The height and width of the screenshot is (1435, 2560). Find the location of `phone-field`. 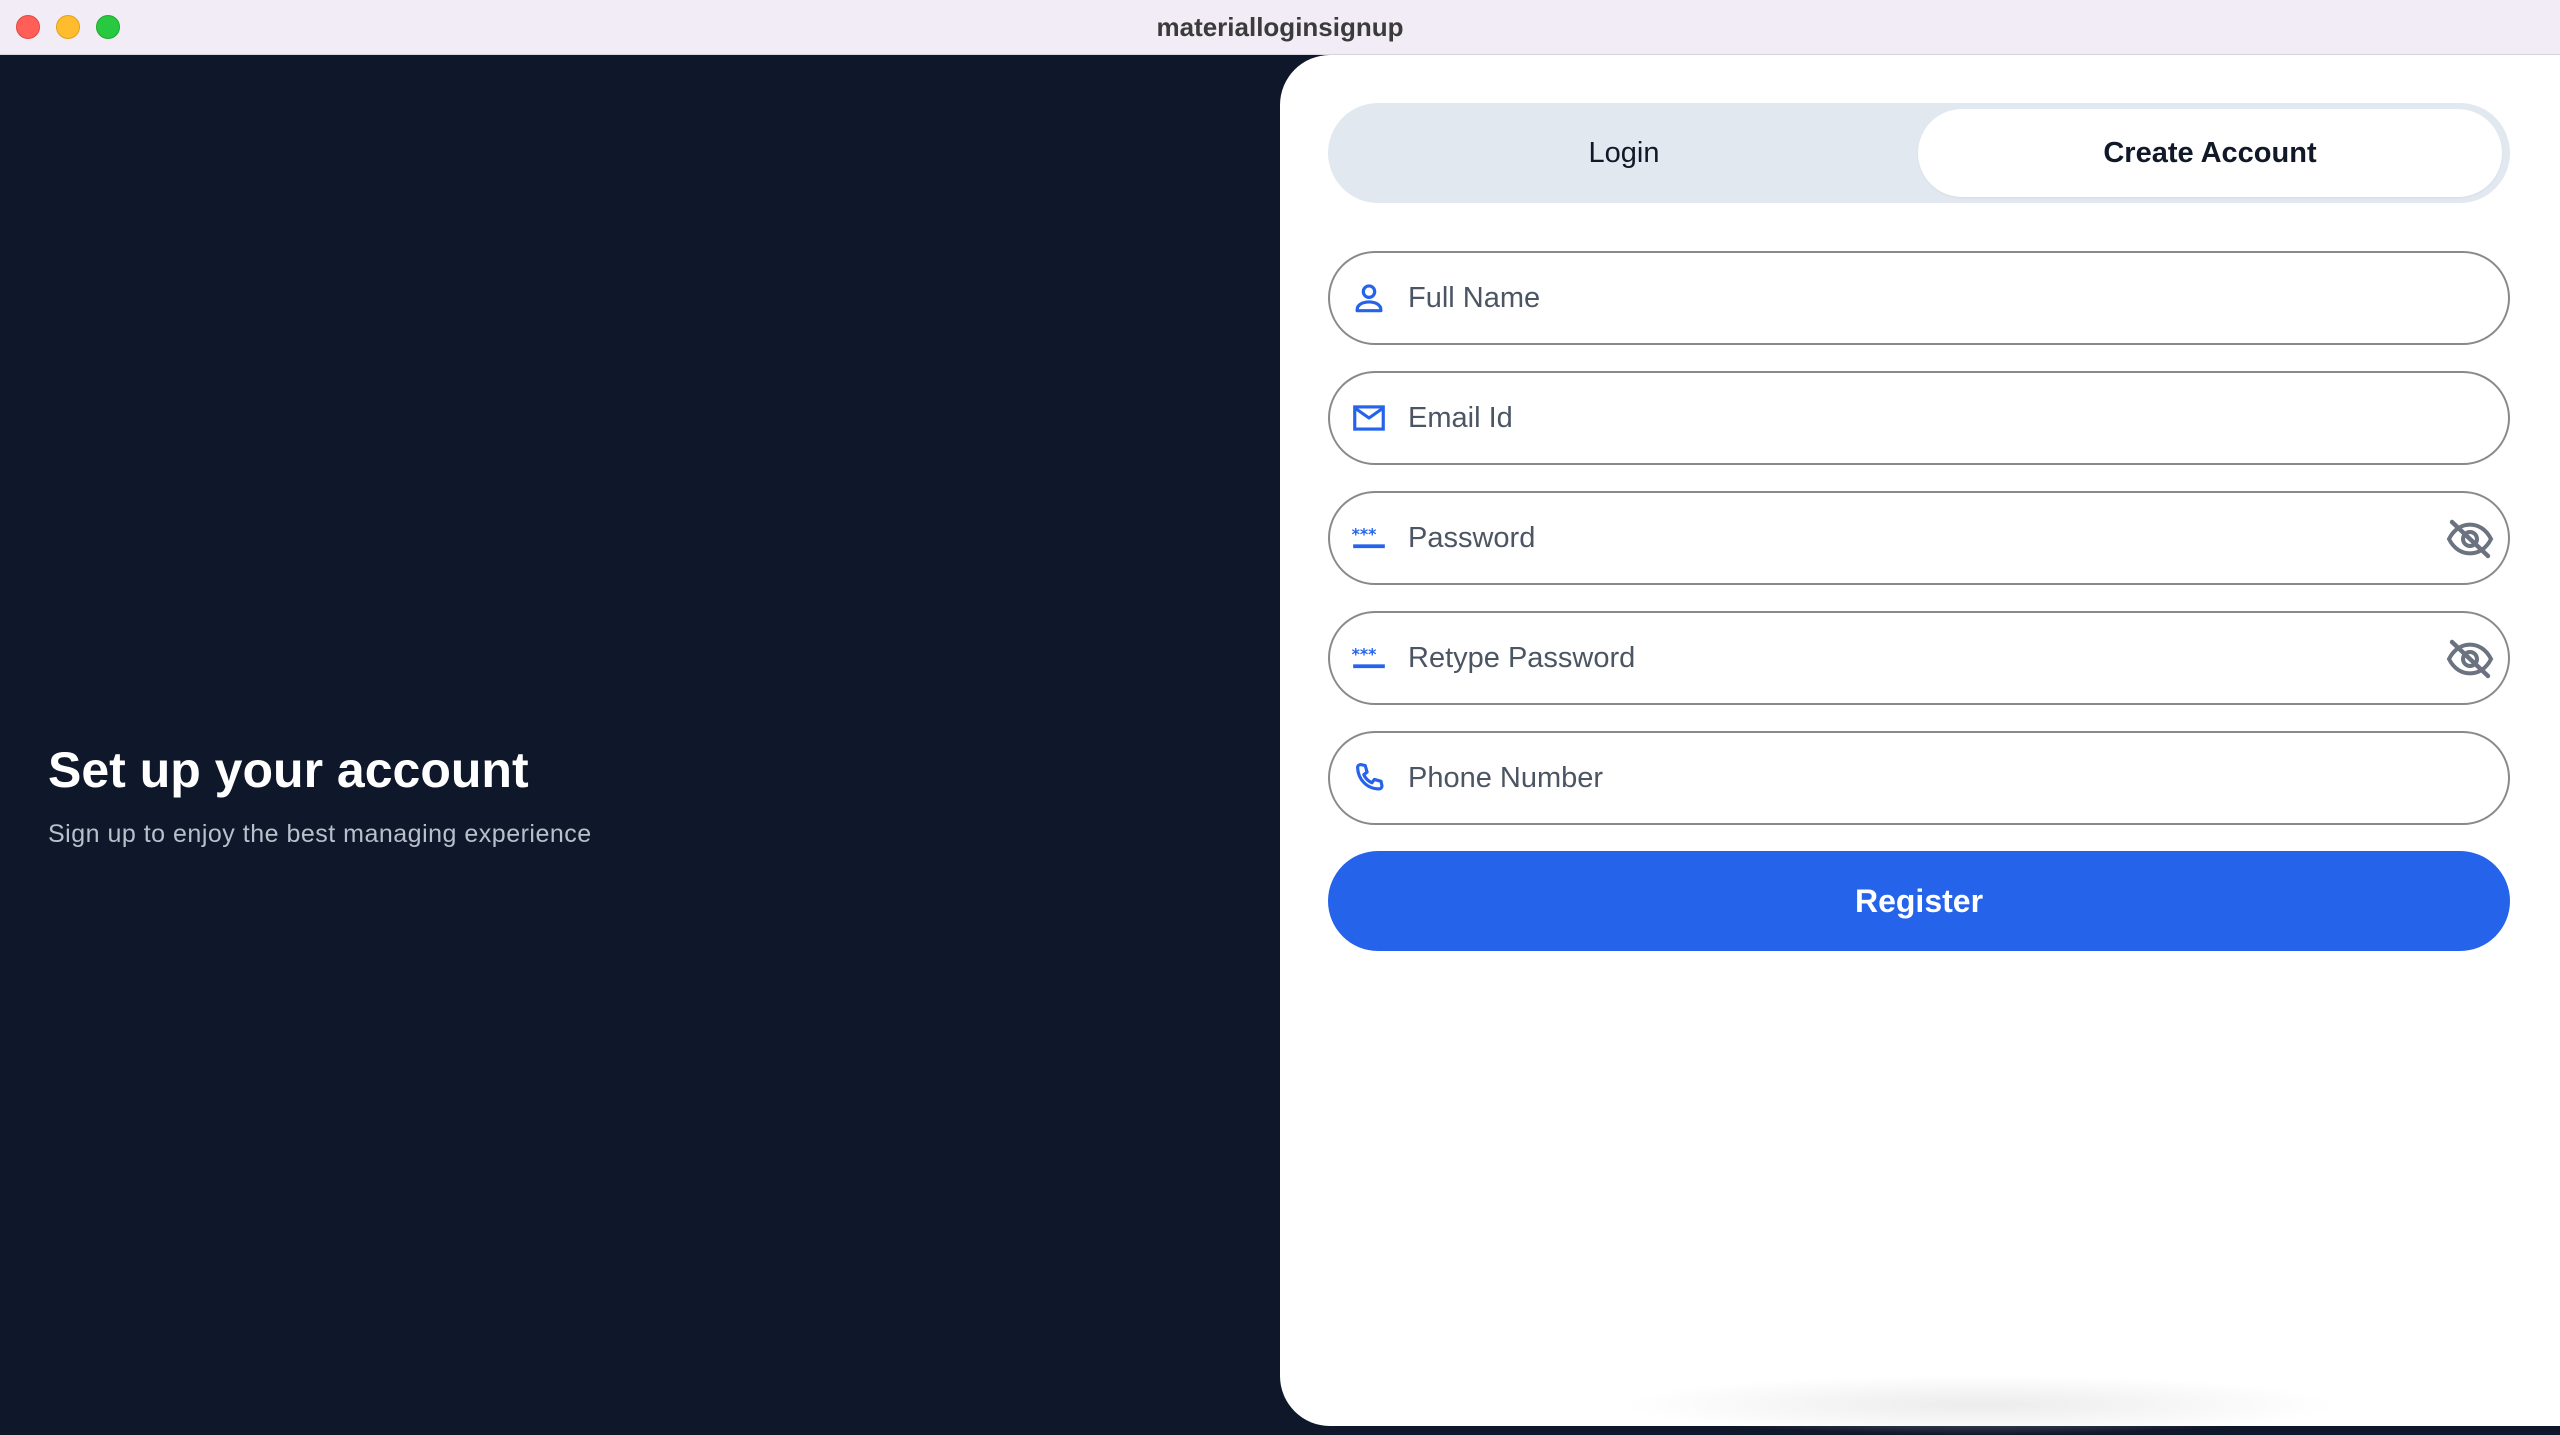

phone-field is located at coordinates (1919, 778).